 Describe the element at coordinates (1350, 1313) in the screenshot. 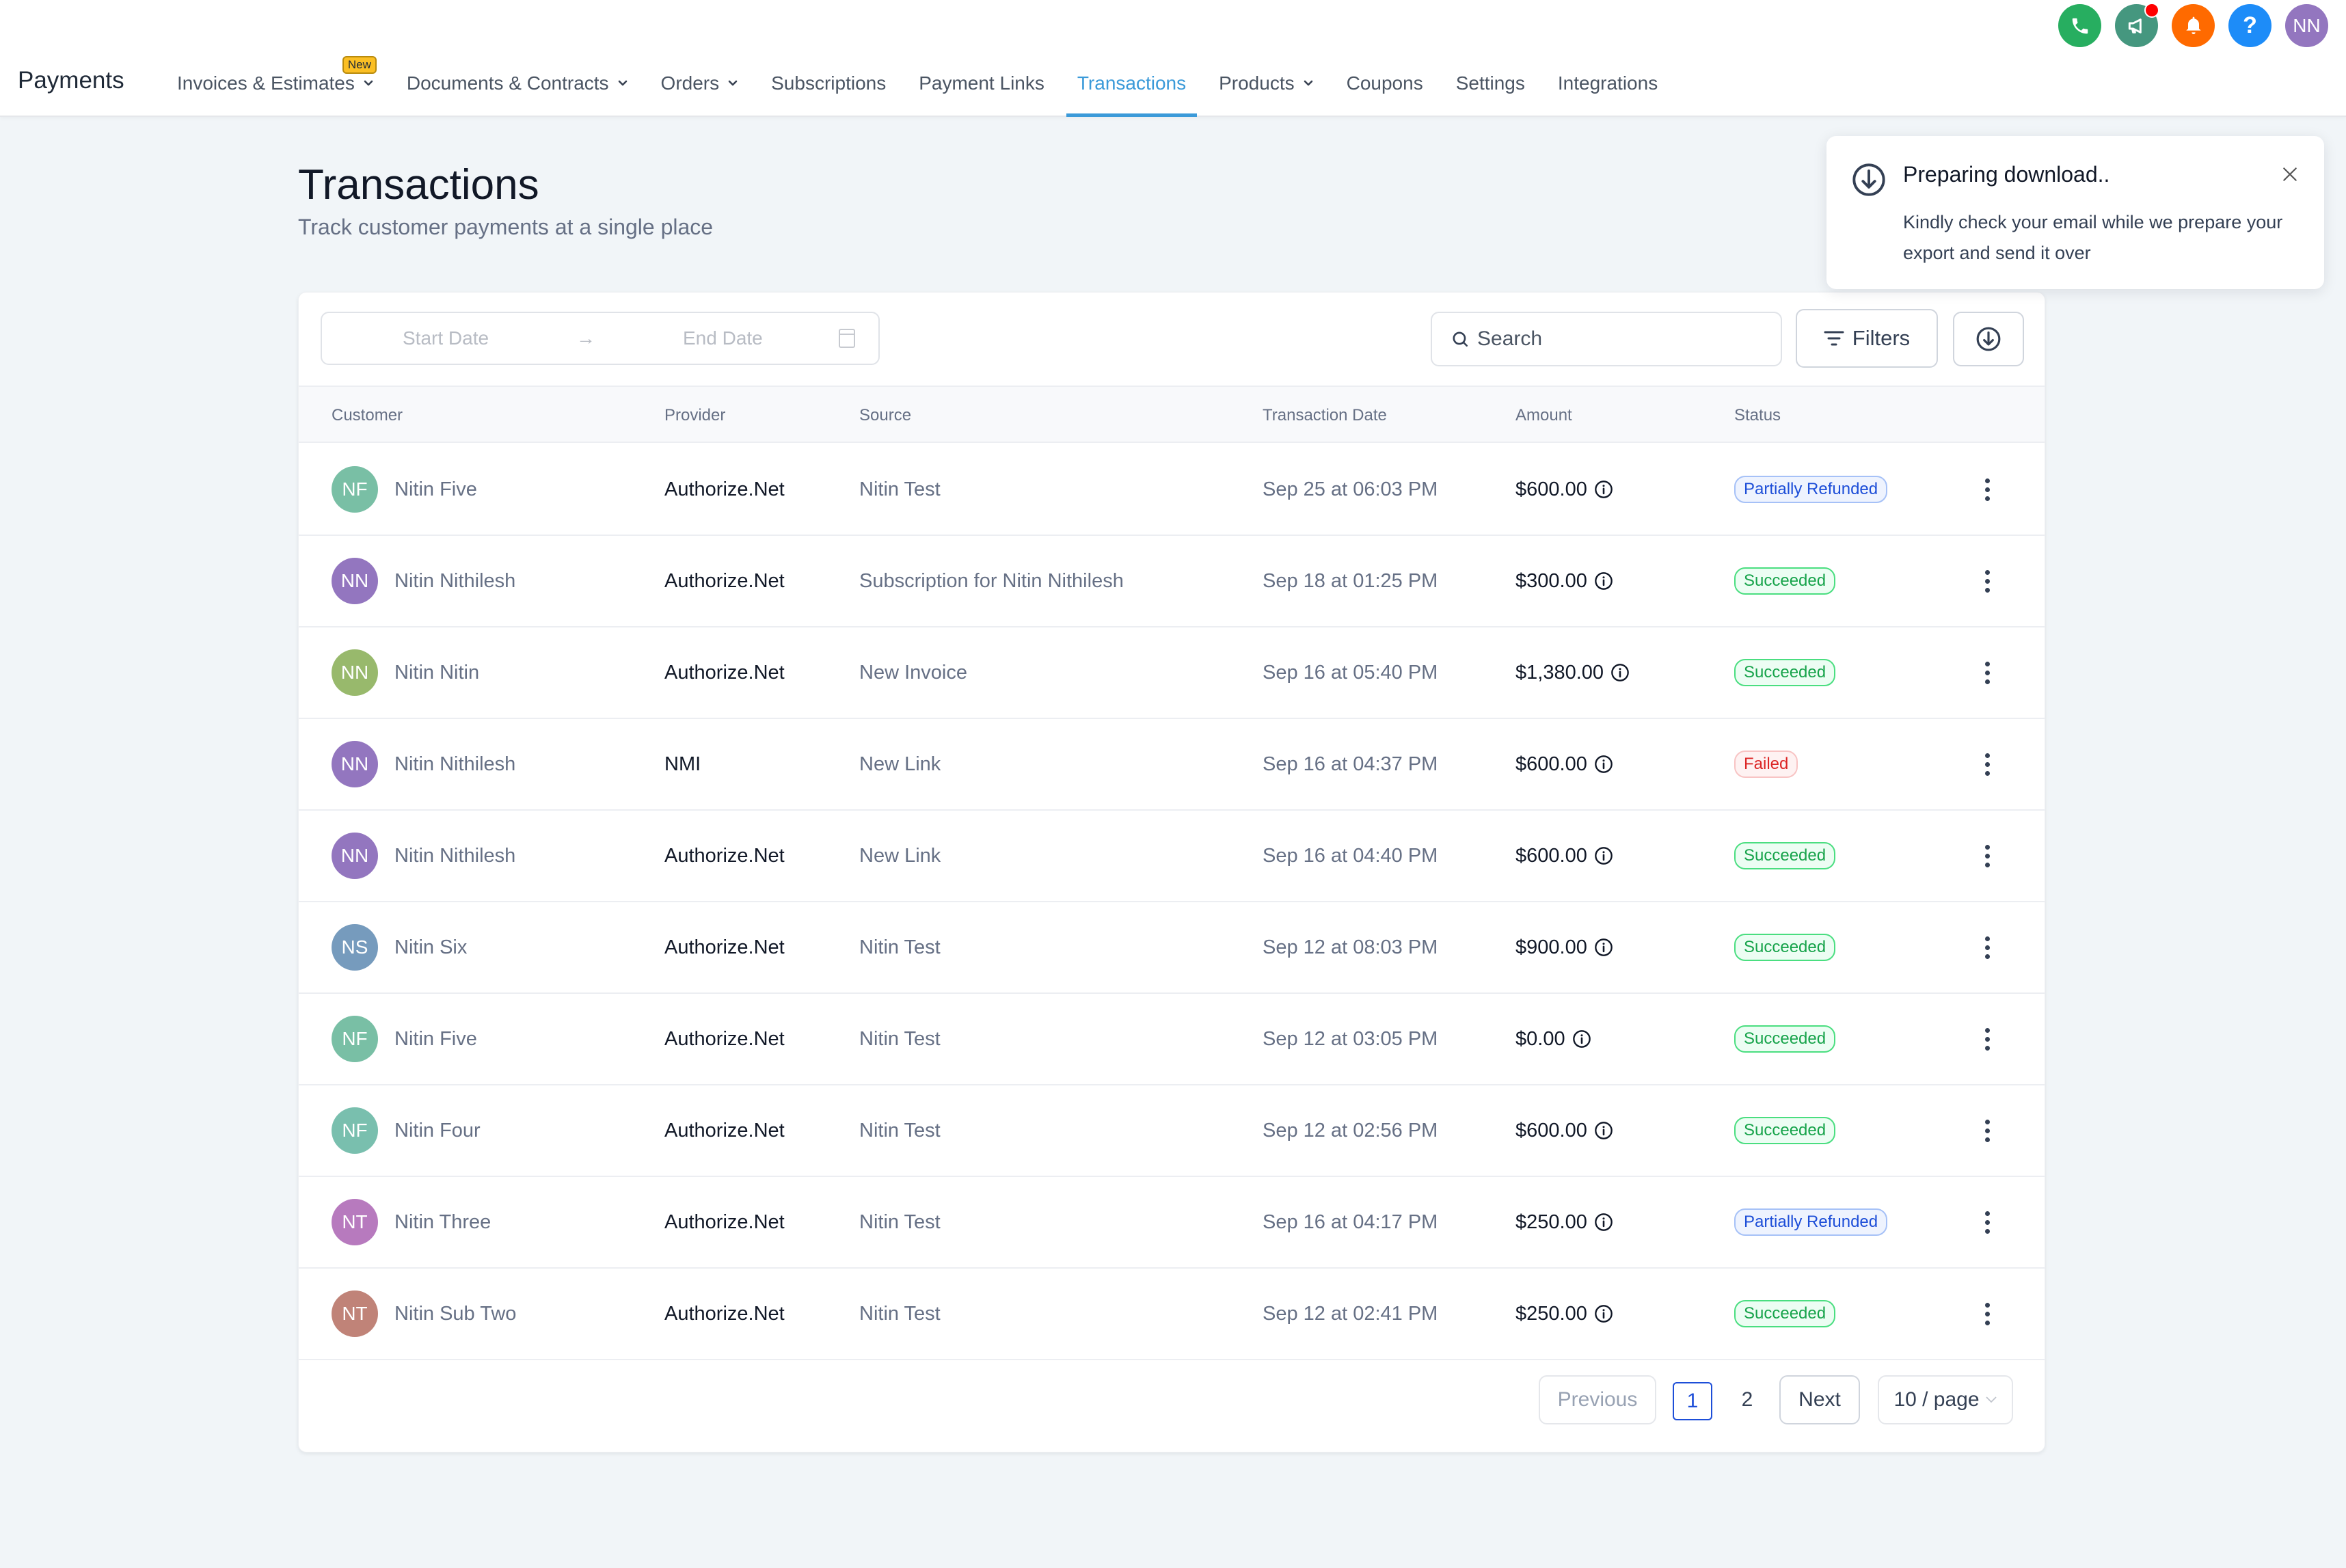

I see `transaction-date-cell: Sep 12 at 02:41 PM` at that location.